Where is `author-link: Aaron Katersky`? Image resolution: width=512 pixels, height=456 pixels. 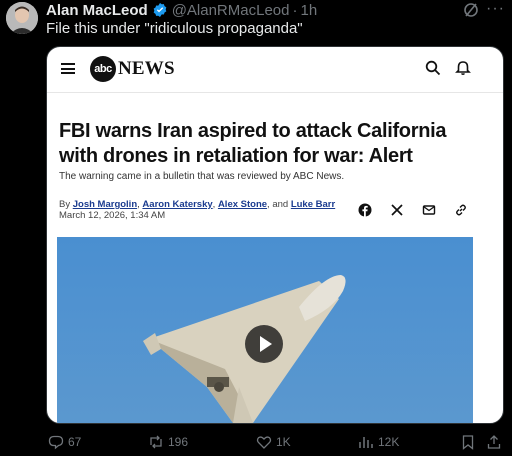 author-link: Aaron Katersky is located at coordinates (177, 204).